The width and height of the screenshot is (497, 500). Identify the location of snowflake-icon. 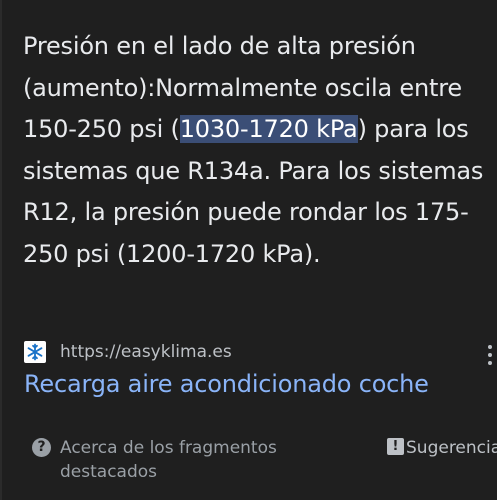
(35, 352).